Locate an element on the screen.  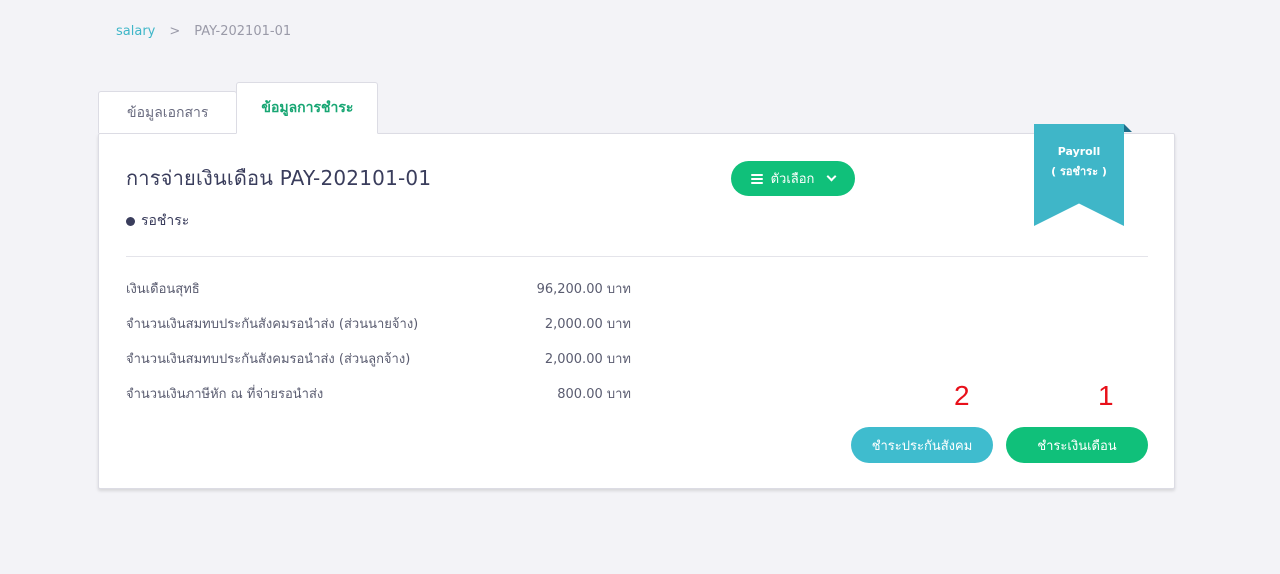
pay-salary-button: ชำระเงินเดือน is located at coordinates (1077, 445).